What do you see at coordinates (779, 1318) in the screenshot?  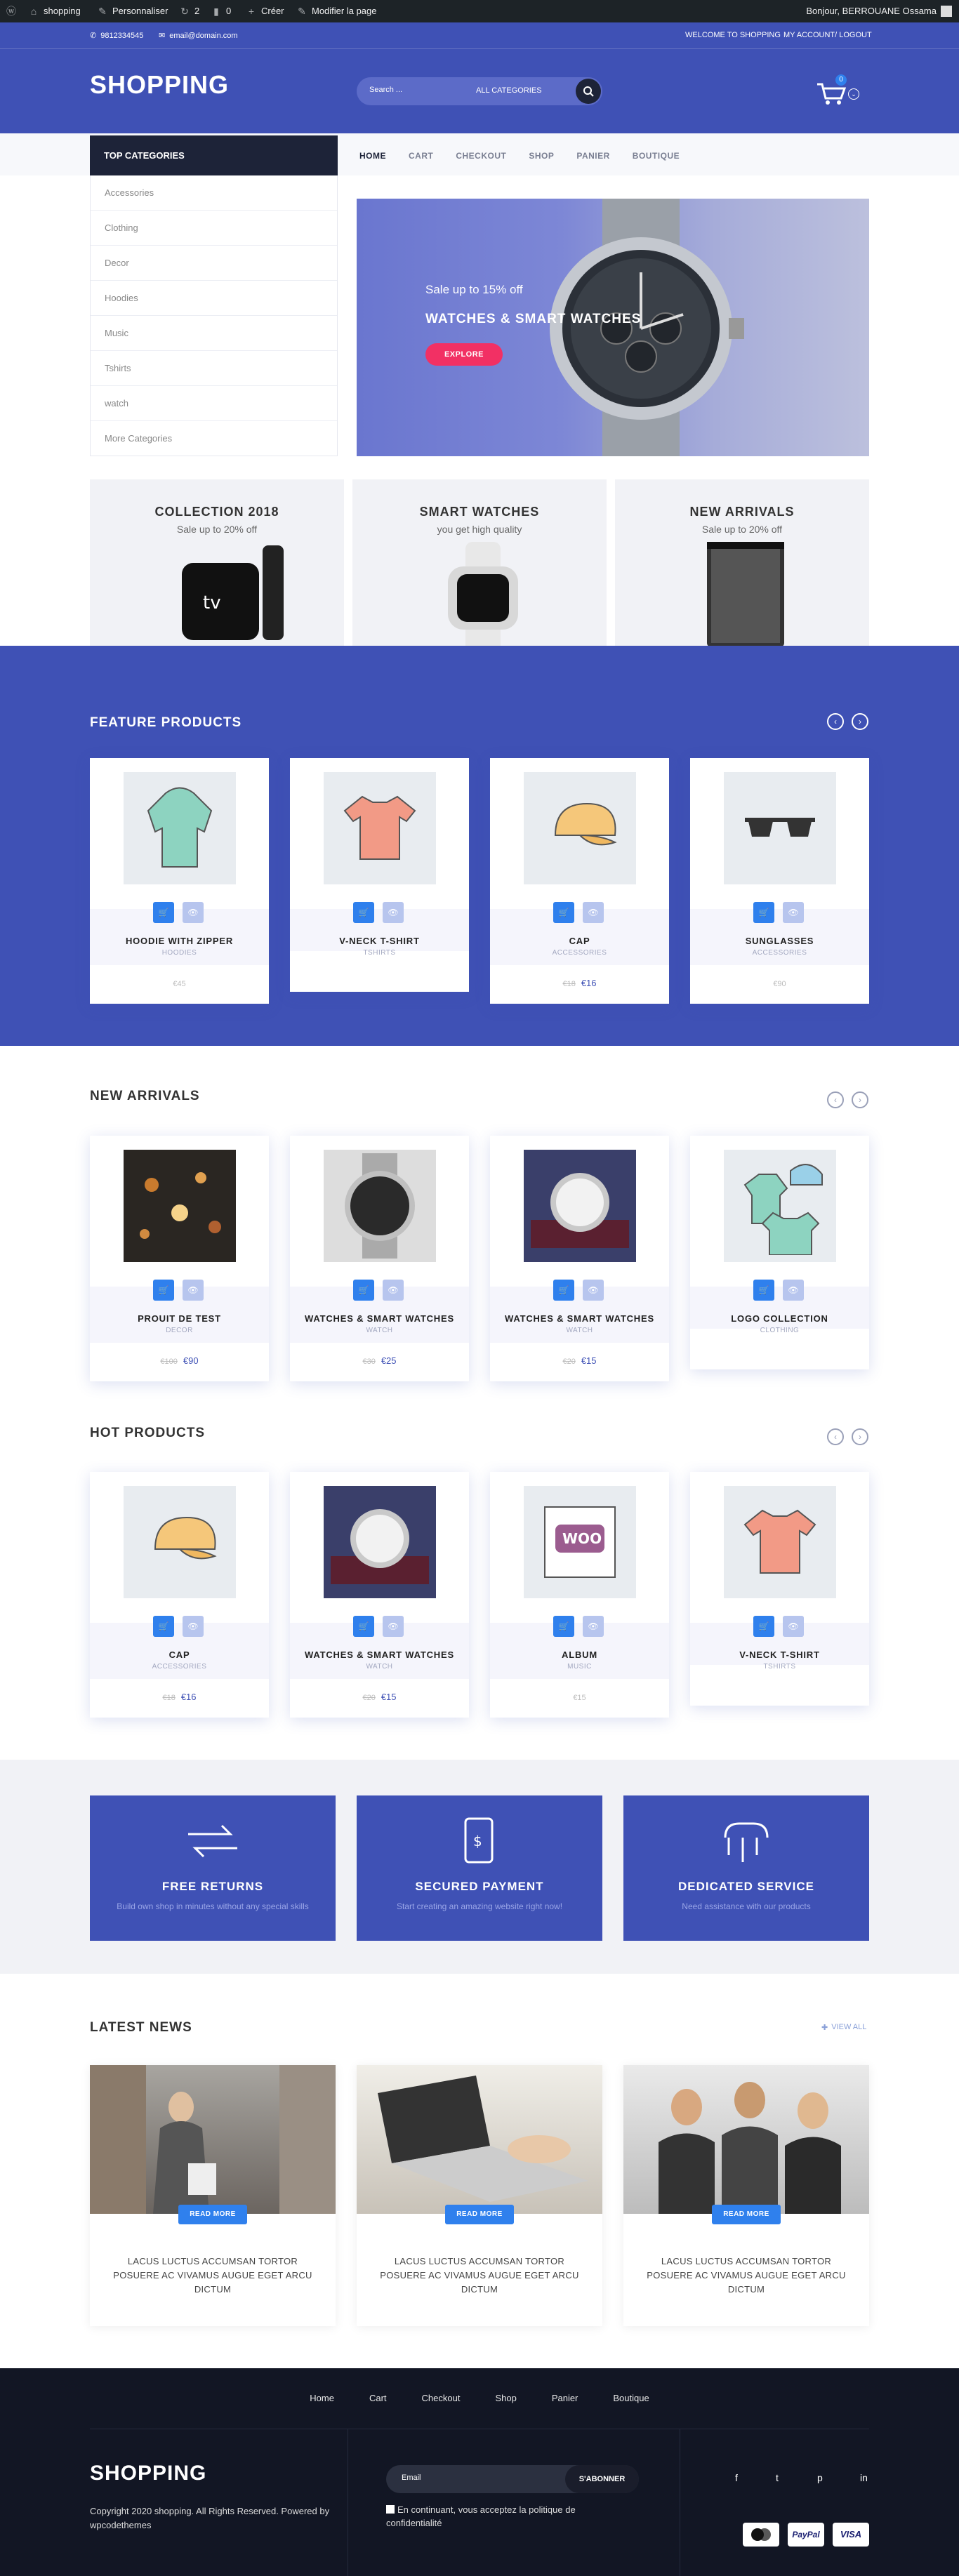 I see `product-name: LOGO COLLECTION` at bounding box center [779, 1318].